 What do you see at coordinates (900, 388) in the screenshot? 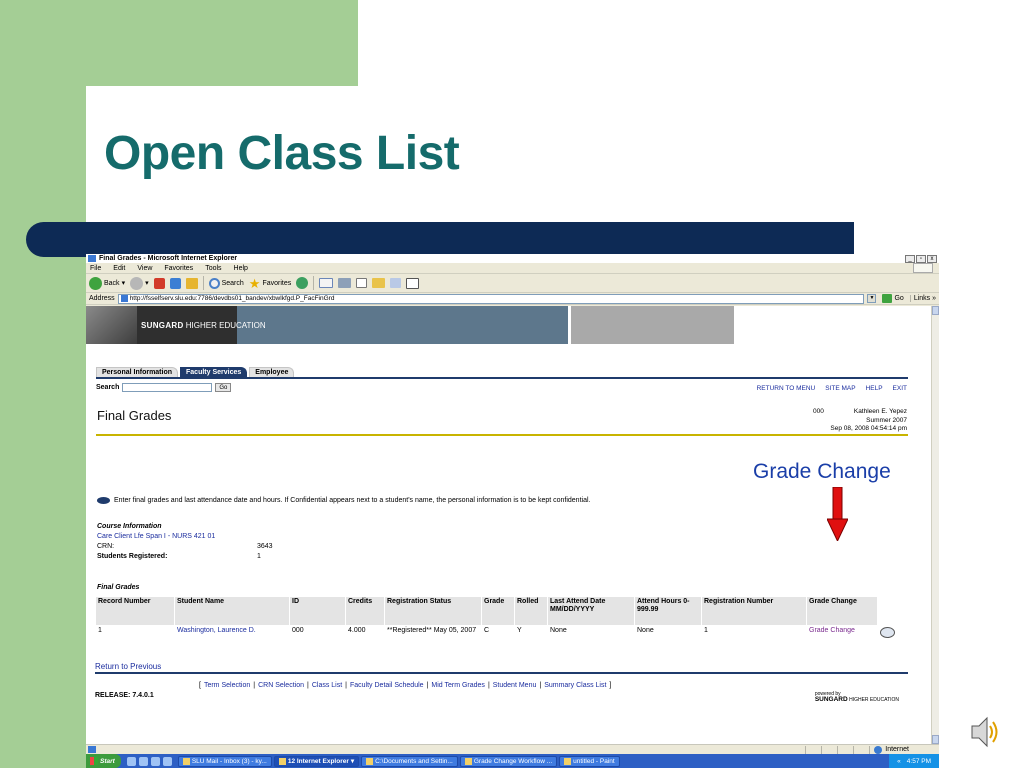
I see `exit-link: EXIT` at bounding box center [900, 388].